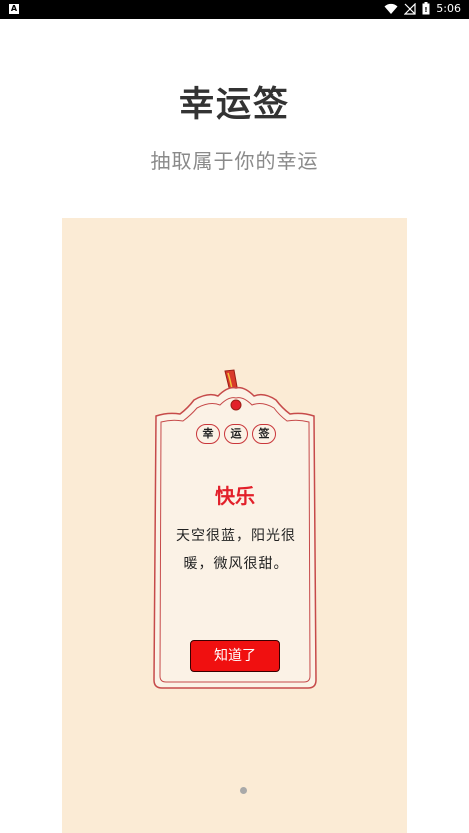 The height and width of the screenshot is (833, 469). Describe the element at coordinates (264, 434) in the screenshot. I see `badge-character: 签` at that location.